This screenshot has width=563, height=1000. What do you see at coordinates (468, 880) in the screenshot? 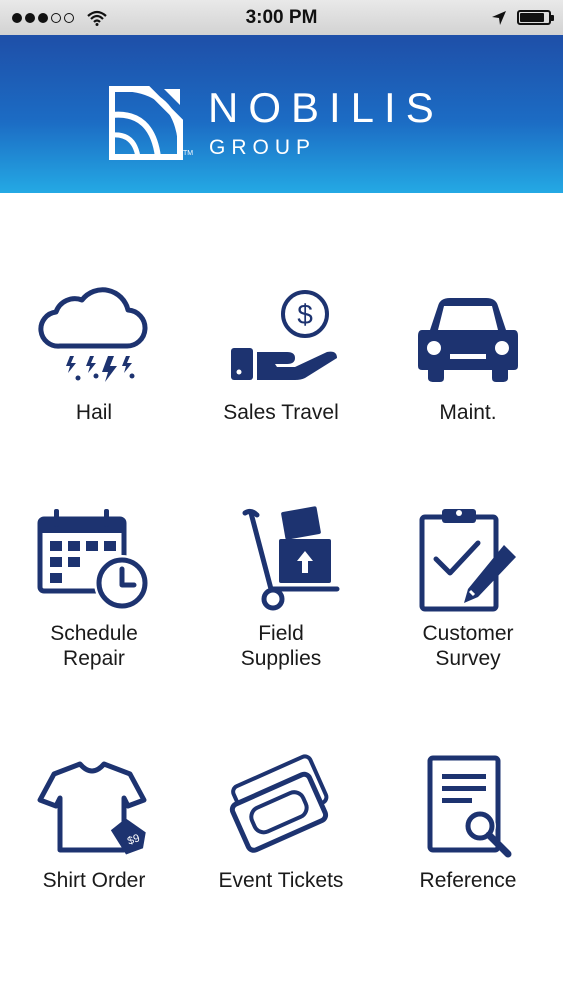
I see `tile-label: Reference` at bounding box center [468, 880].